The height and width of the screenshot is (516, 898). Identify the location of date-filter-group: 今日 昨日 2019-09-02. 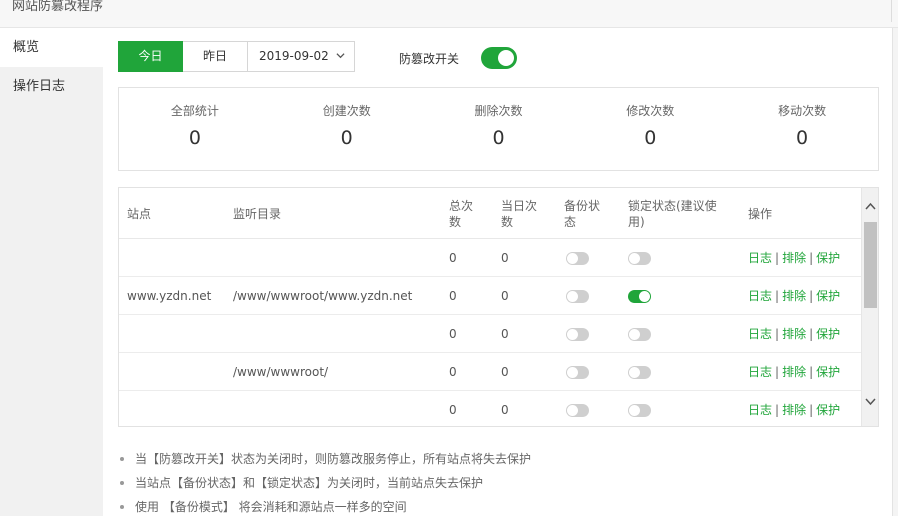
(236, 56).